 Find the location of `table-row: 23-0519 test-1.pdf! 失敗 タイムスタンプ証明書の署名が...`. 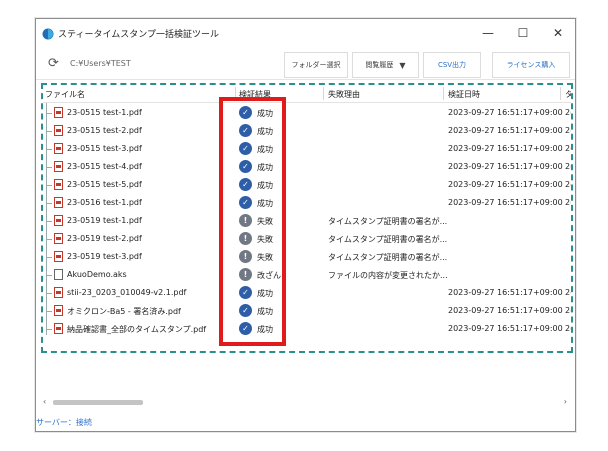

table-row: 23-0519 test-1.pdf! 失敗 タイムスタンプ証明書の署名が... is located at coordinates (307, 221).